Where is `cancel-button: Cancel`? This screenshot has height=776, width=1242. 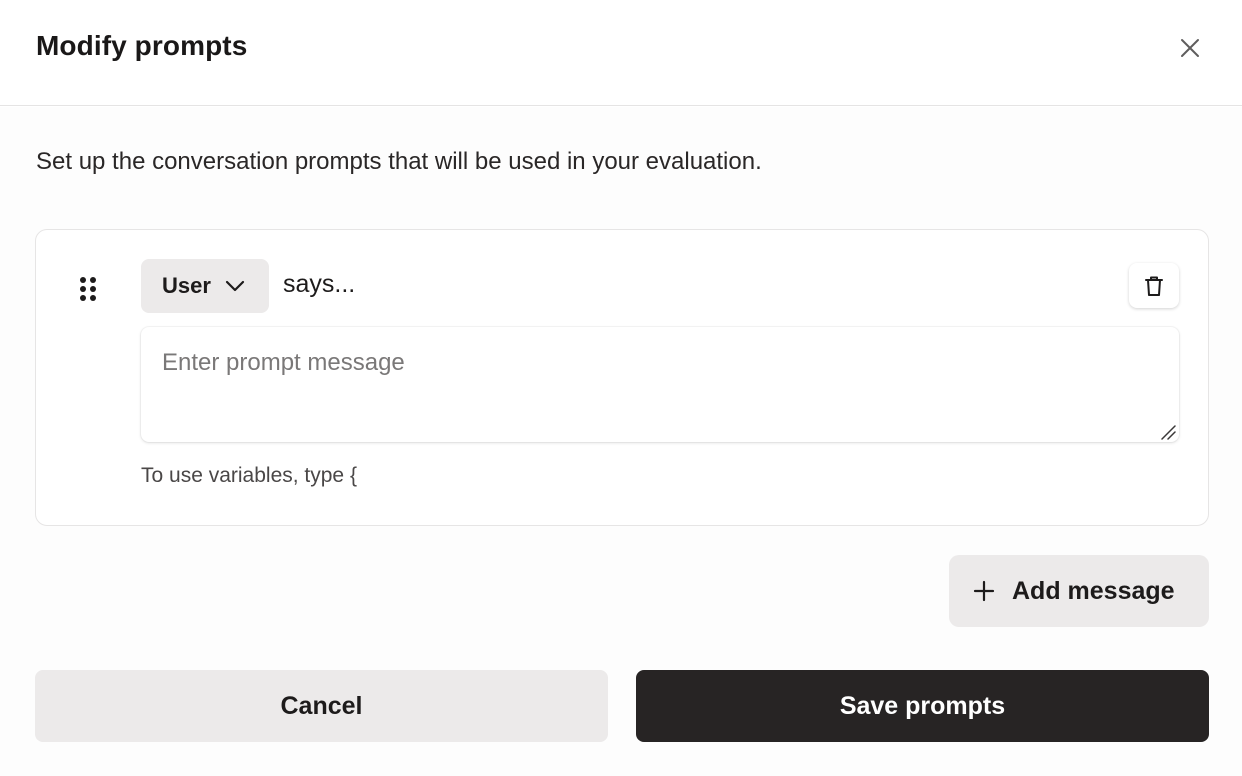
cancel-button: Cancel is located at coordinates (321, 706).